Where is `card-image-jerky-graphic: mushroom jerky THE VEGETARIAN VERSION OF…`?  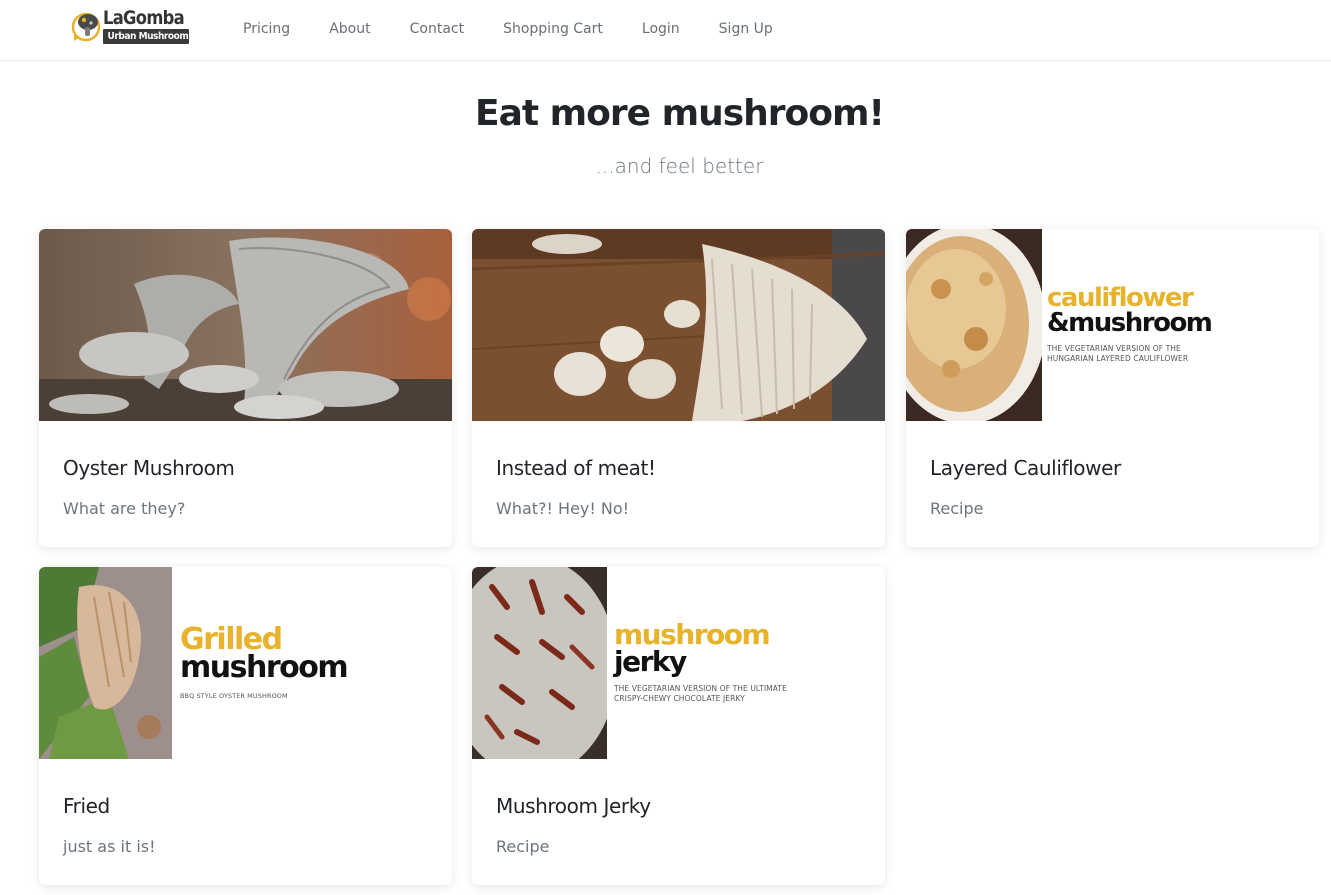 card-image-jerky-graphic: mushroom jerky THE VEGETARIAN VERSION OF… is located at coordinates (678, 663).